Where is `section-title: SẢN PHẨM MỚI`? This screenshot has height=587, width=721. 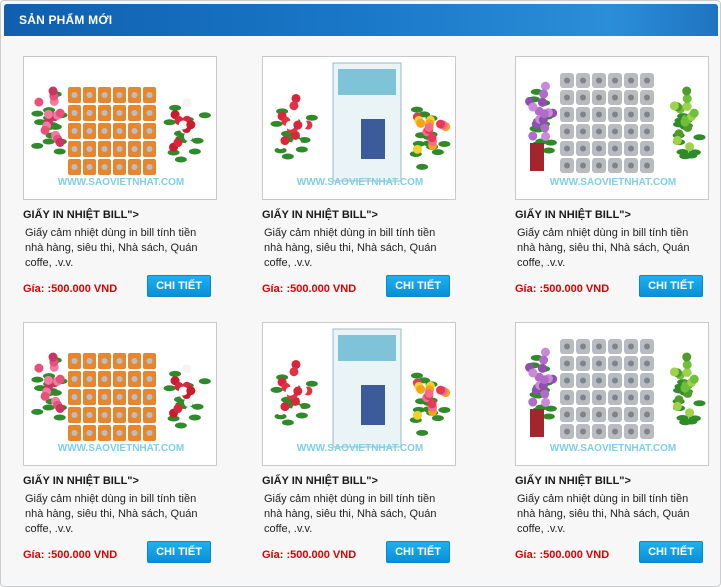 section-title: SẢN PHẨM MỚI is located at coordinates (66, 20).